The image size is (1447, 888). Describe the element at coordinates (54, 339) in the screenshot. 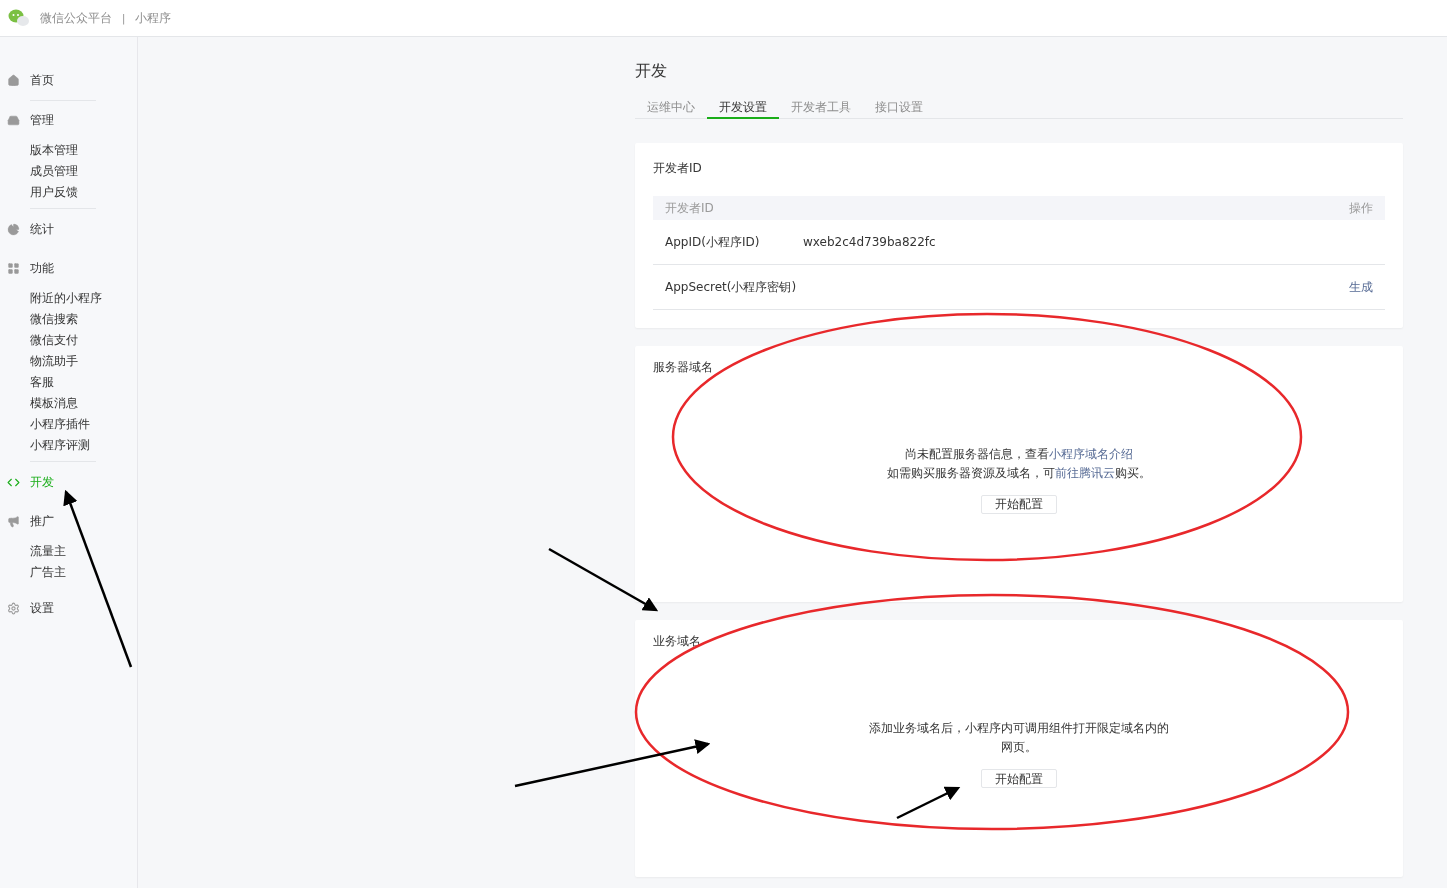

I see `sidebar-subitem: 微信支付` at that location.